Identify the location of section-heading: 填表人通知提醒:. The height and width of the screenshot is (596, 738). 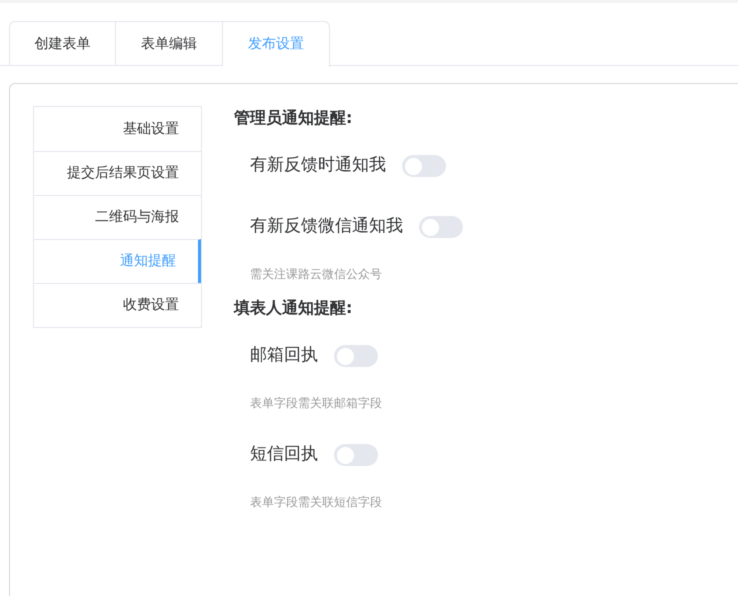
(294, 308).